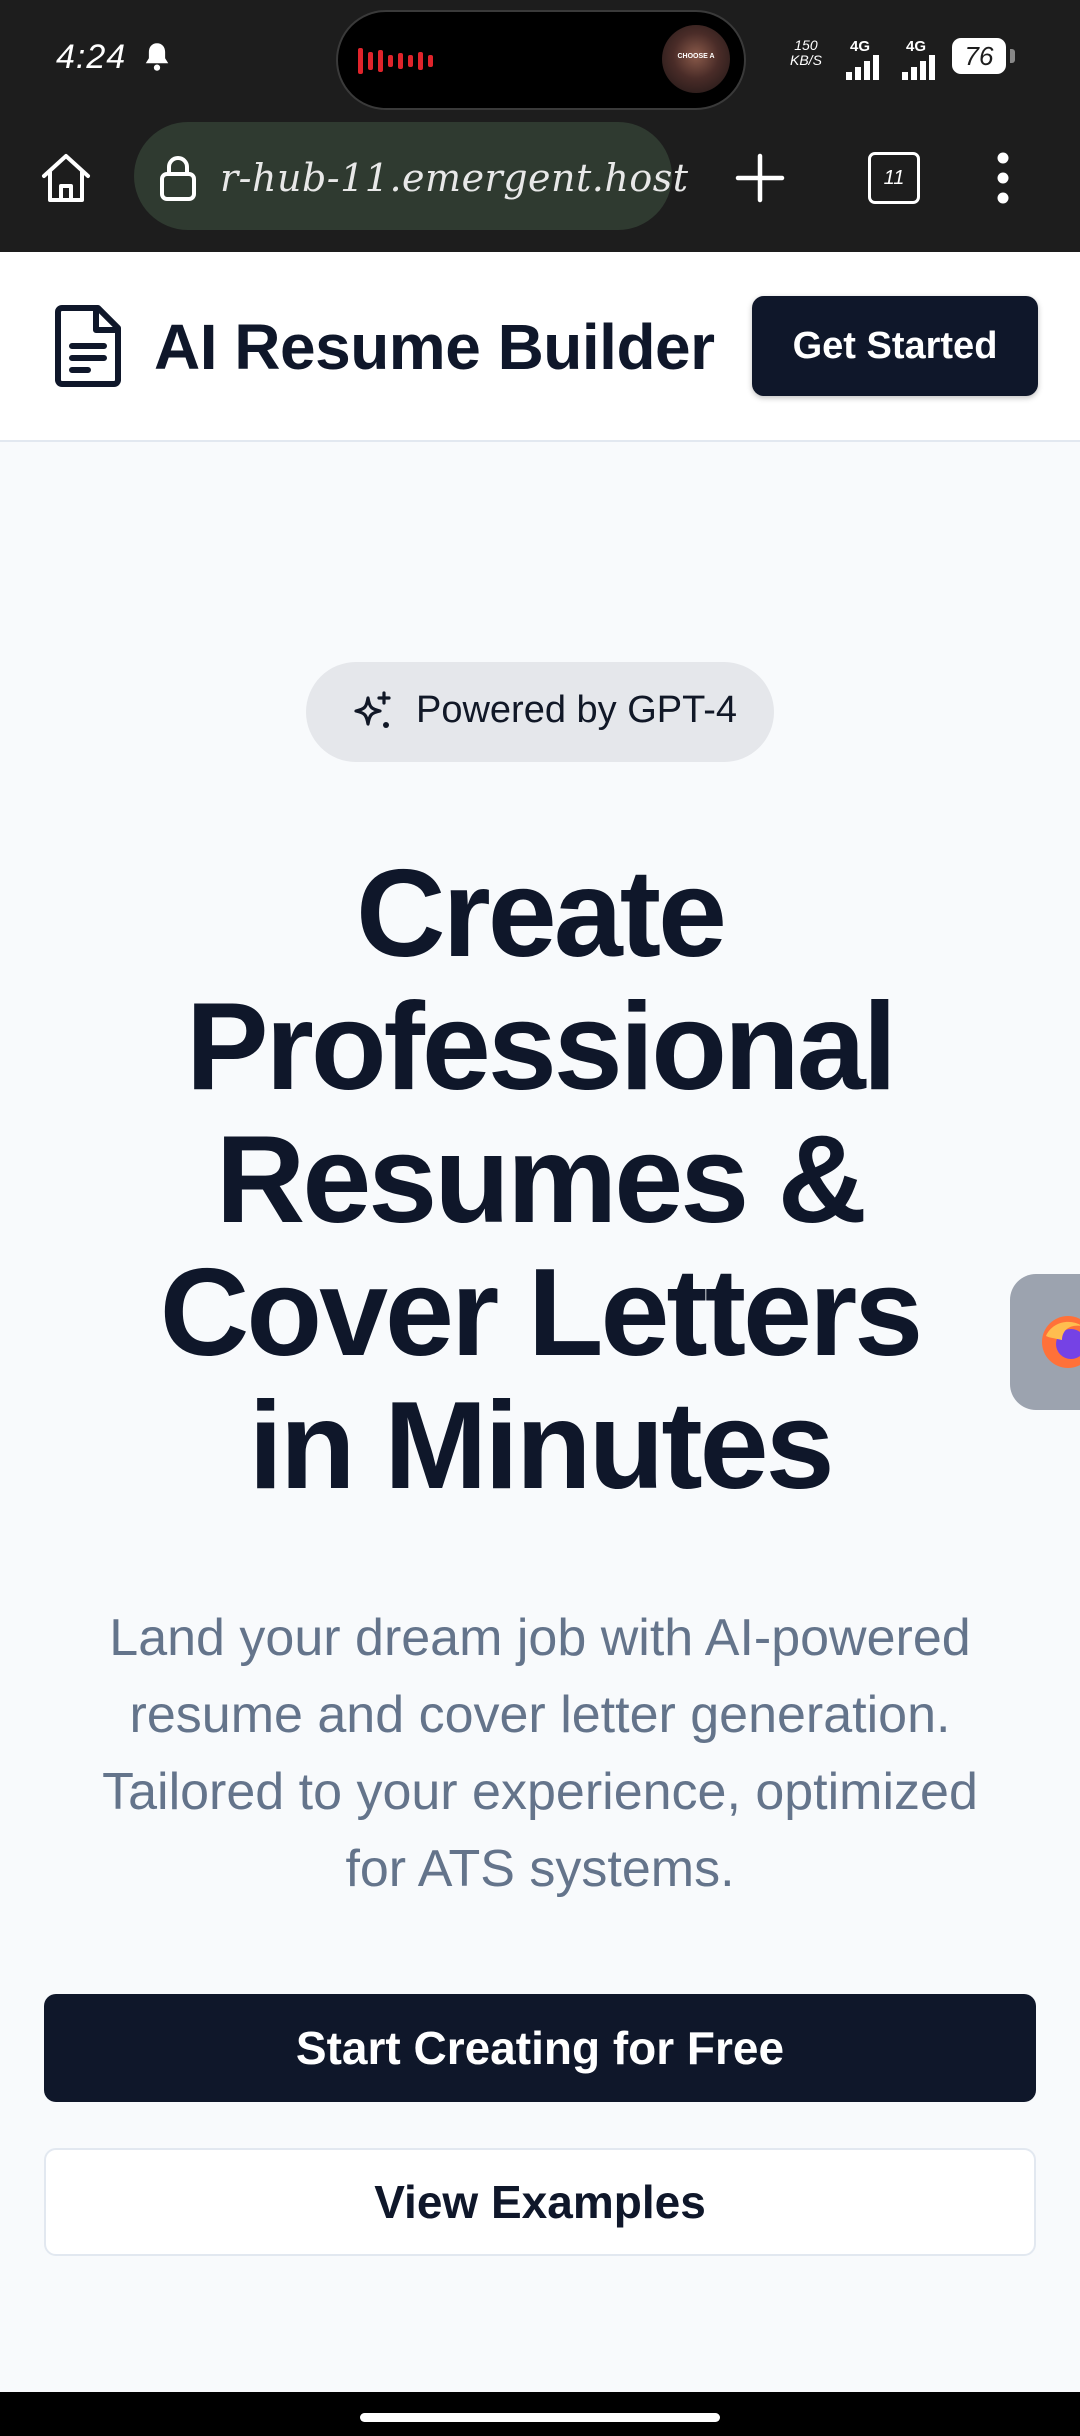 The height and width of the screenshot is (2436, 1080). What do you see at coordinates (806, 60) in the screenshot?
I see `network-speed-unit: KB/S` at bounding box center [806, 60].